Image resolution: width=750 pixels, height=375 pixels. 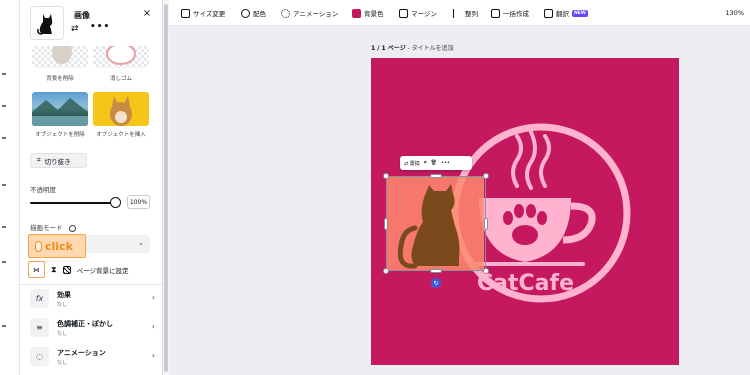 I want to click on blend-mode-label: 描画モード, so click(x=53, y=227).